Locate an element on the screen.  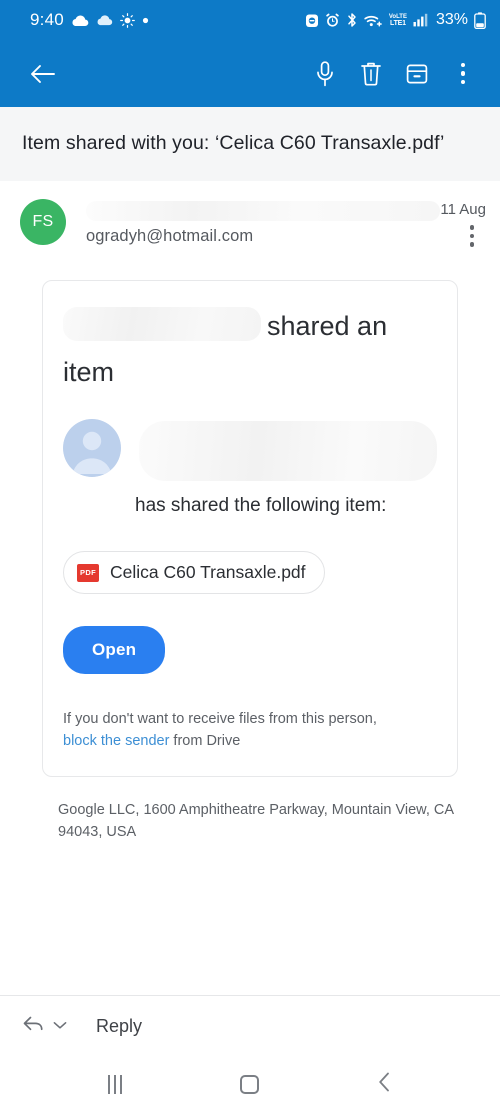
shared-item-line: has shared the following item: is located at coordinates (261, 505).